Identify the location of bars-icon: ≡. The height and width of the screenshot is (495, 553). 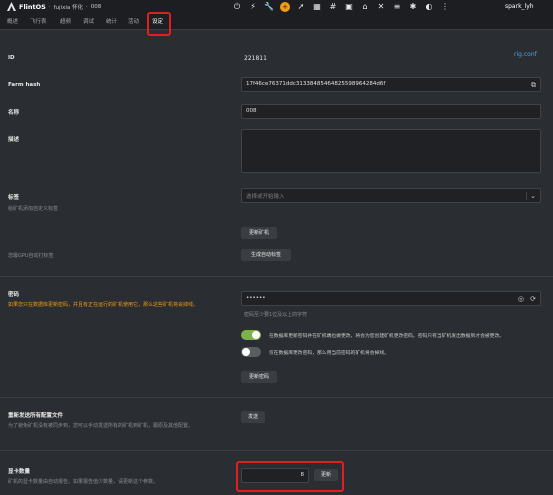
(397, 7).